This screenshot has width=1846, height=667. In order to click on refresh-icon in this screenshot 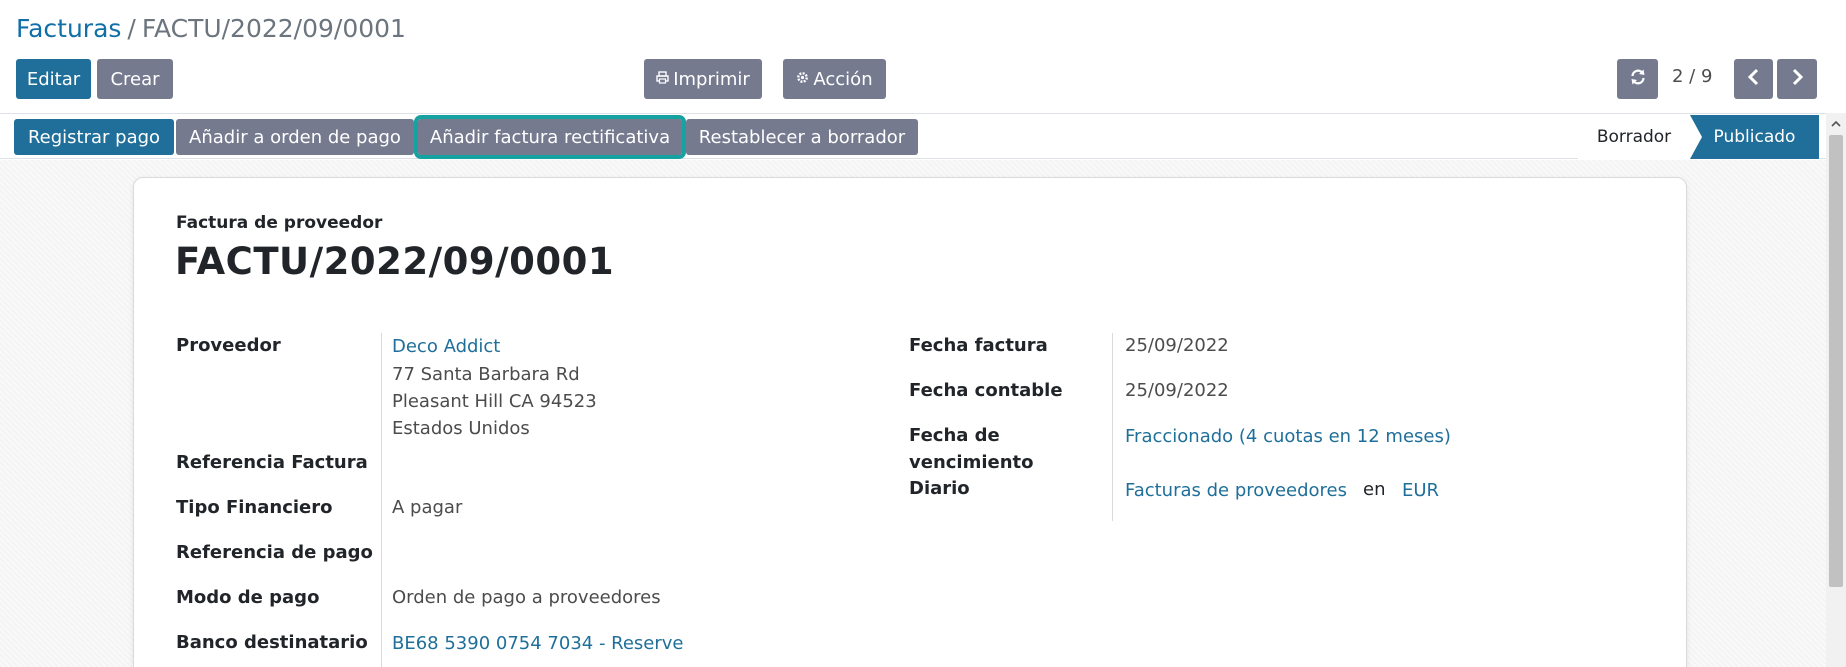, I will do `click(1638, 79)`.